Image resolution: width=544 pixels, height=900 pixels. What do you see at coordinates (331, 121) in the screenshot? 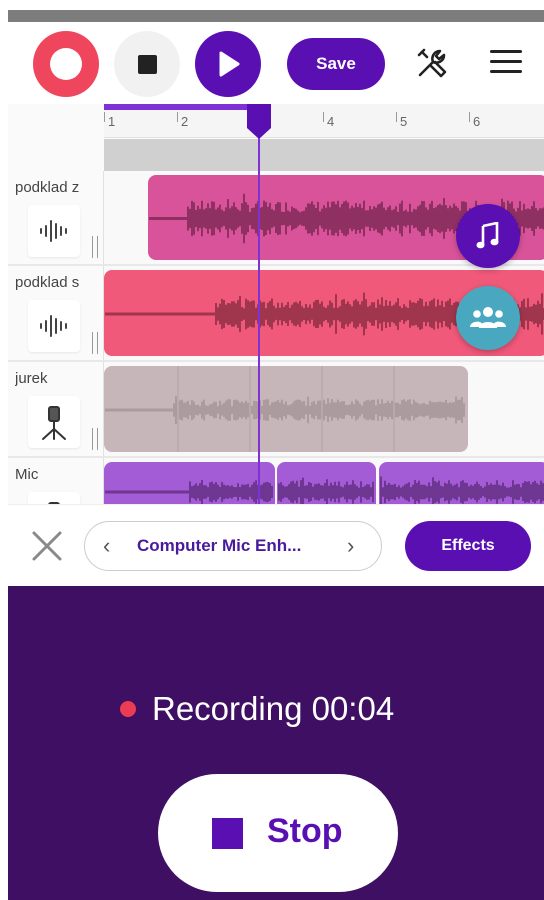
I see `ruler-tick: 4` at bounding box center [331, 121].